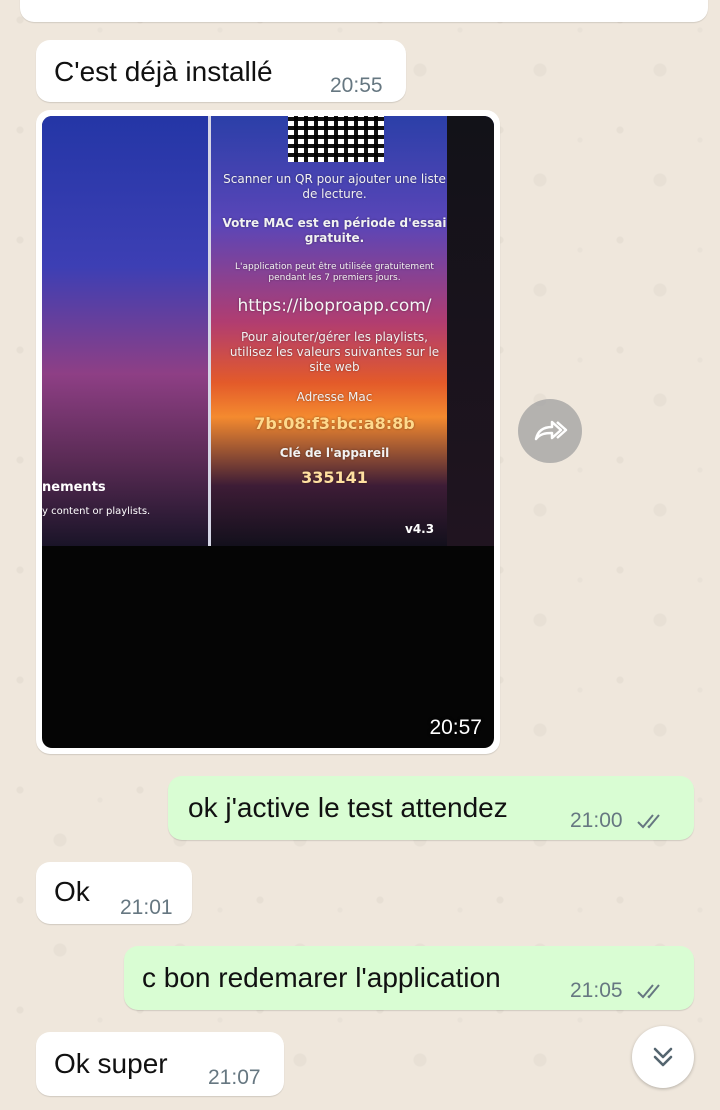  Describe the element at coordinates (163, 71) in the screenshot. I see `message-text: C'est déjà installé` at that location.